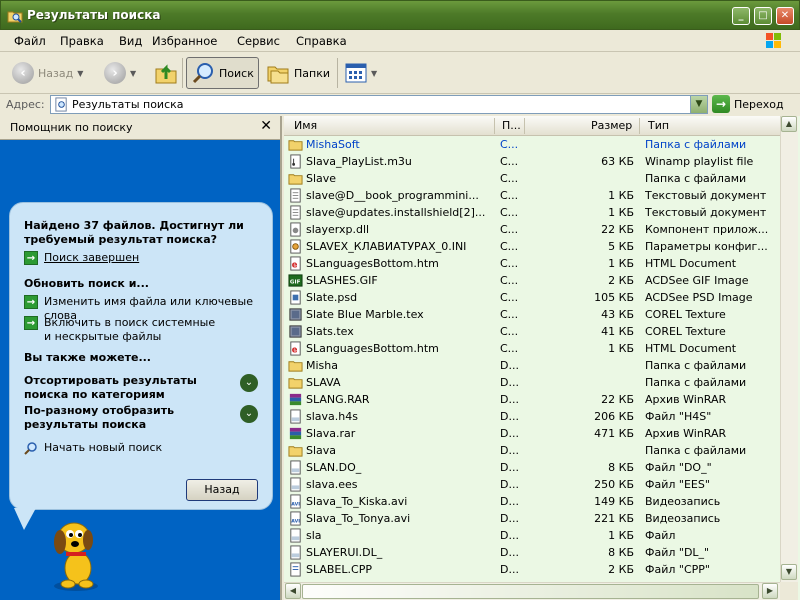 The width and height of the screenshot is (800, 600). What do you see at coordinates (532, 433) in the screenshot?
I see `file-row: Slava.rar D... 471 КБ Архив WinRAR` at bounding box center [532, 433].